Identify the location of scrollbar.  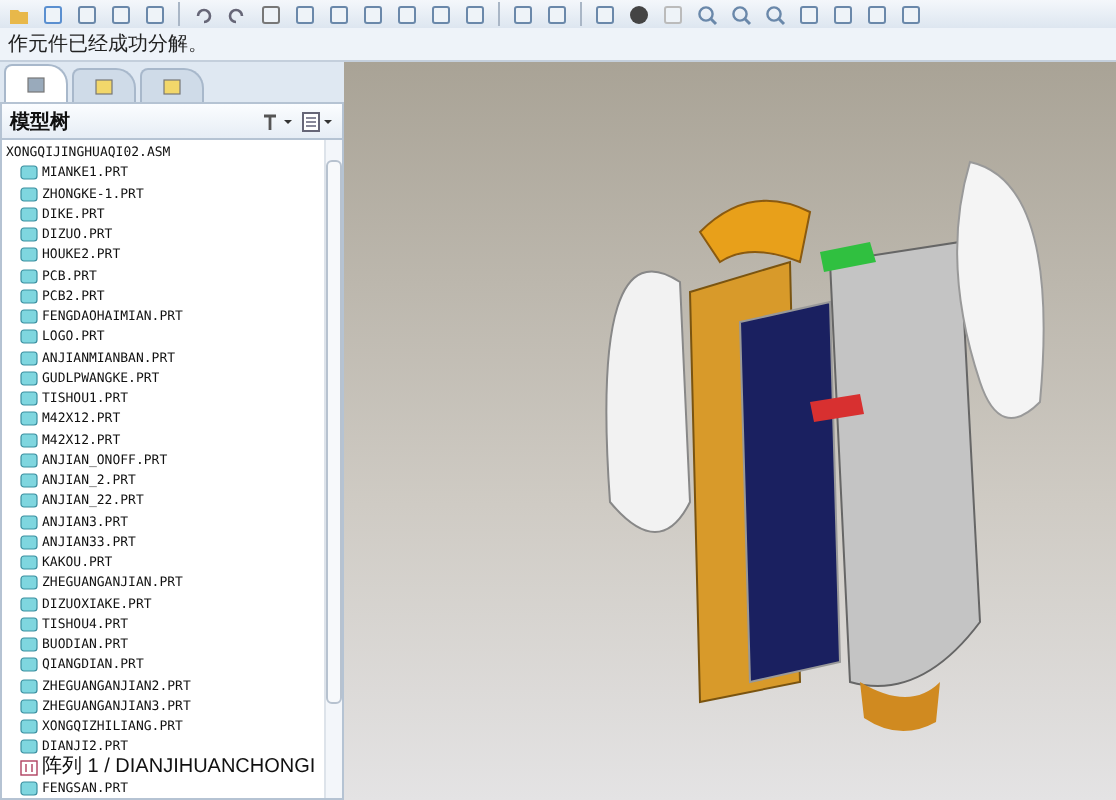
(333, 469).